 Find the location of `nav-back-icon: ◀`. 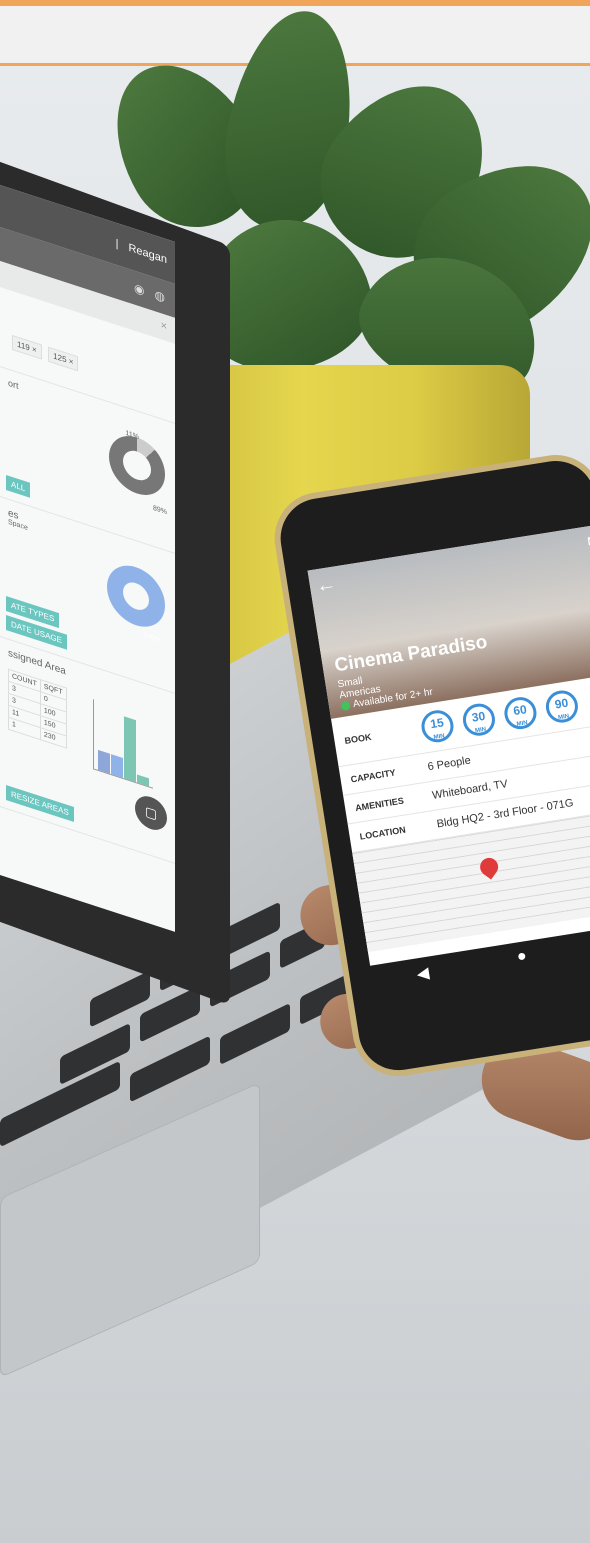

nav-back-icon: ◀ is located at coordinates (423, 979).